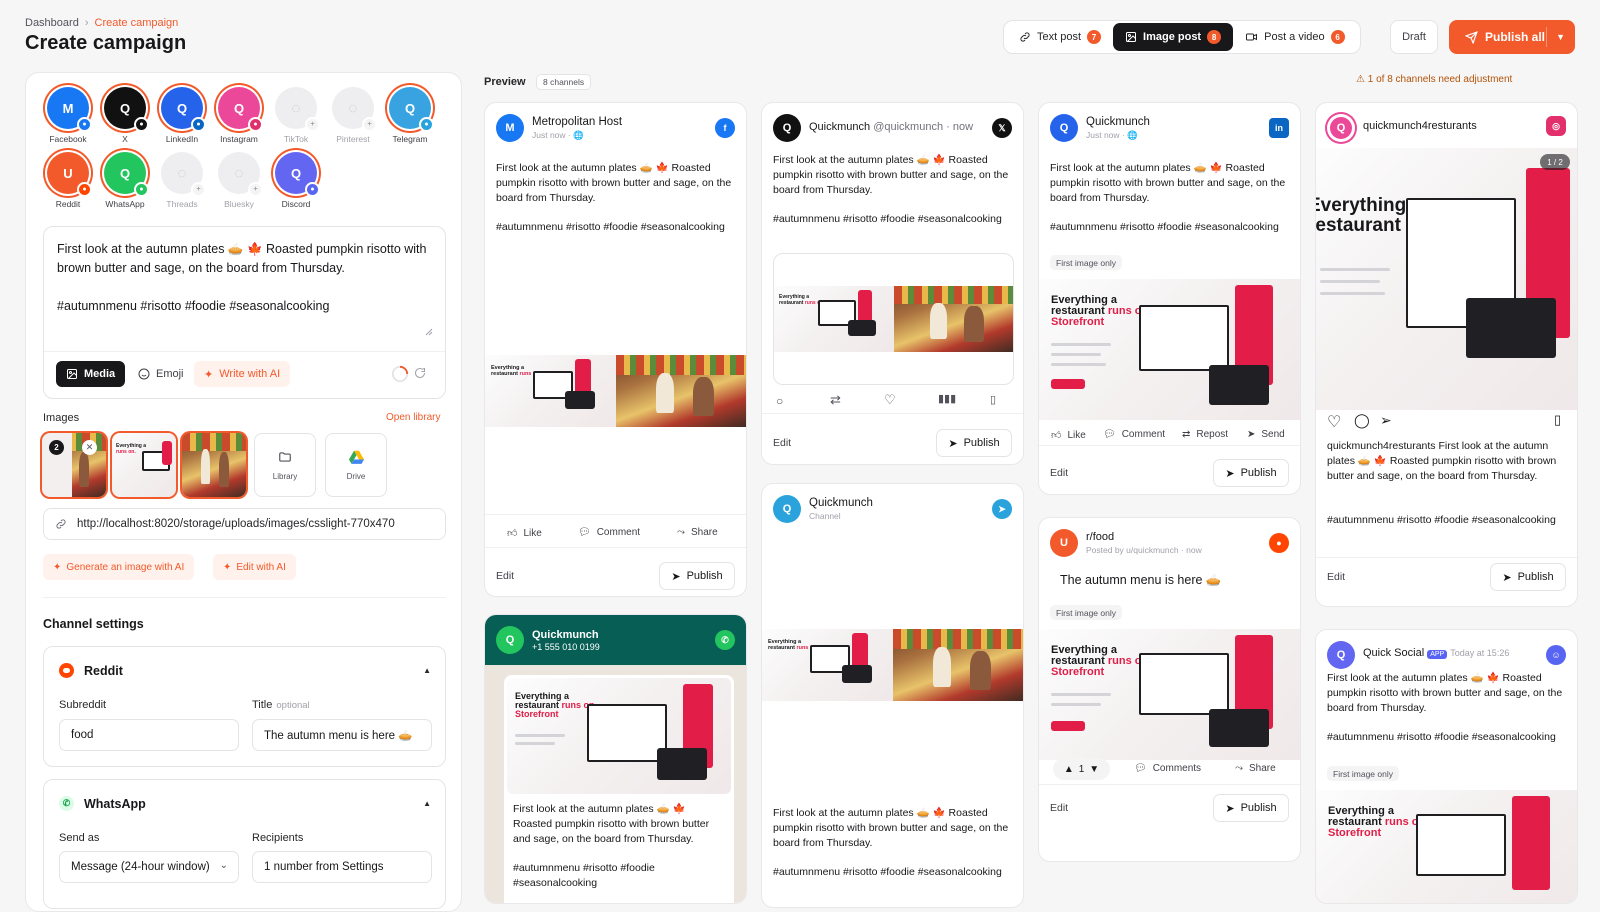 This screenshot has height=912, width=1600. I want to click on whatsapp-settings-header: ✆ WhatsApp, so click(102, 803).